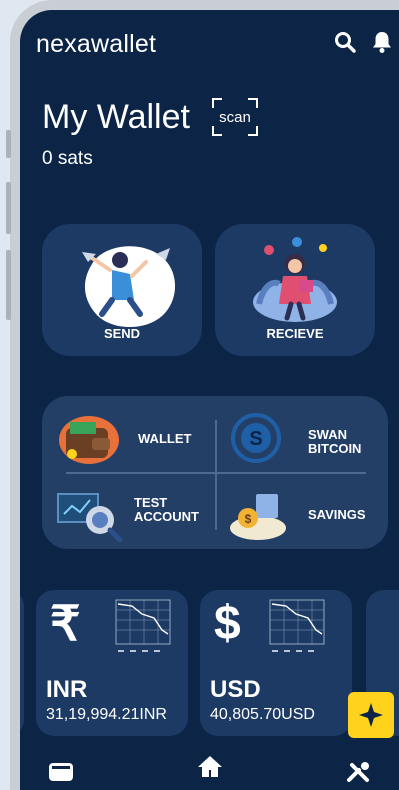 This screenshot has height=790, width=399. I want to click on bottom-nav, so click(209, 765).